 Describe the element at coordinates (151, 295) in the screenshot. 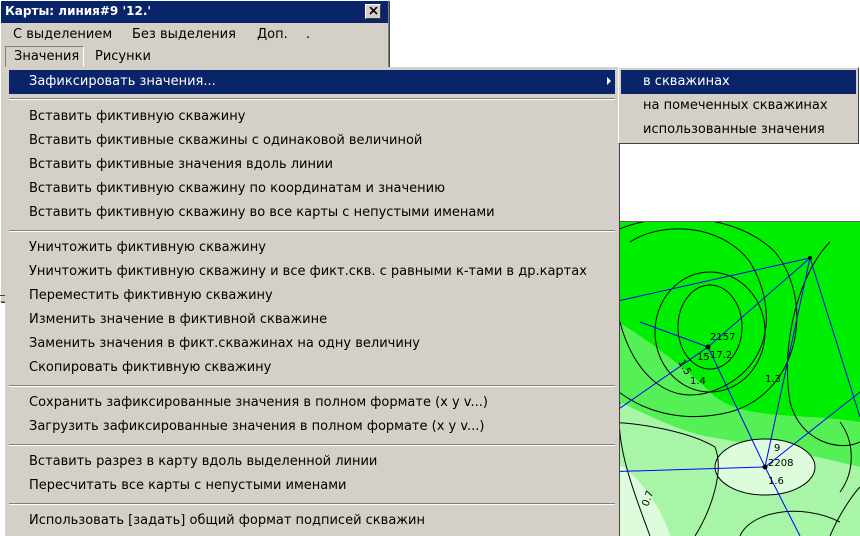

I see `menu-item-label: Переместить фиктивную скважину` at that location.